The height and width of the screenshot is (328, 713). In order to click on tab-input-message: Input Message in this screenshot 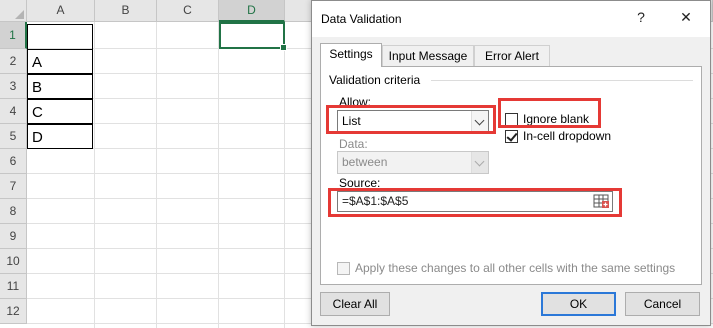, I will do `click(428, 55)`.